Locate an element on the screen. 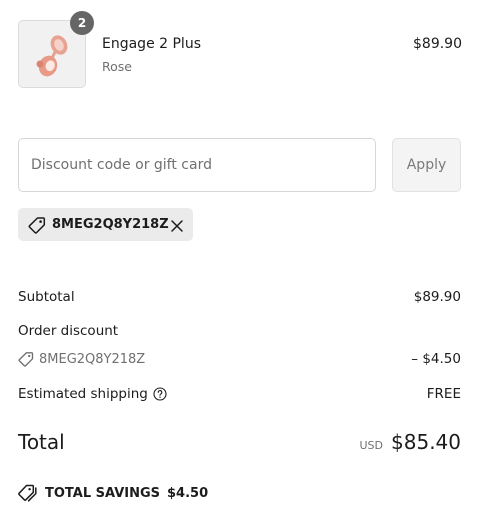 The image size is (500, 509). subtotal-label: Subtotal is located at coordinates (46, 297).